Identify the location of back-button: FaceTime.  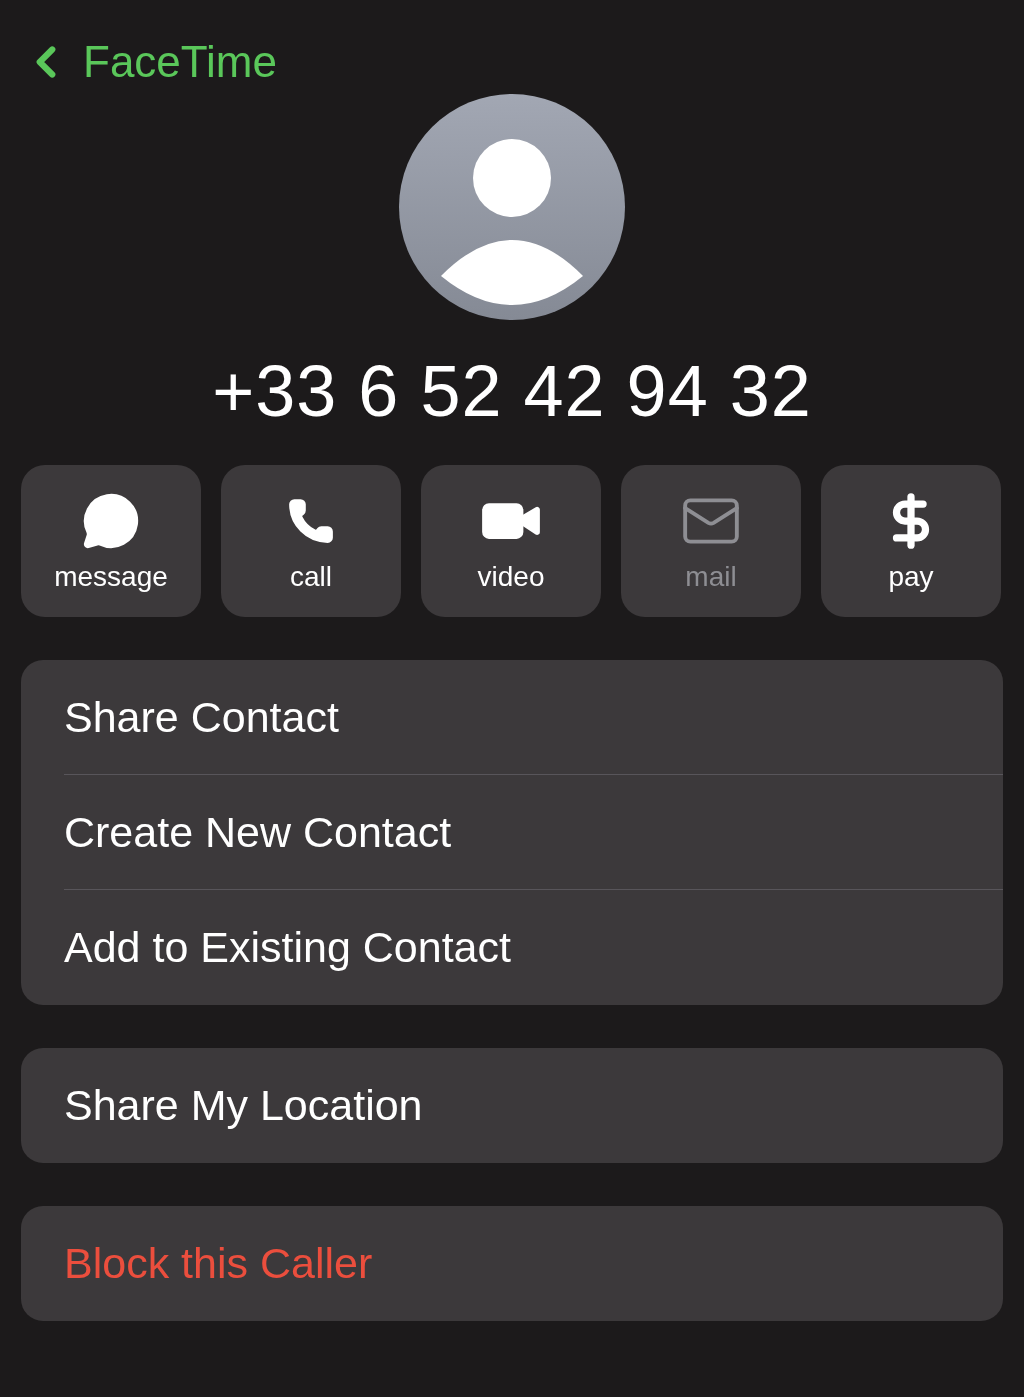
(149, 62).